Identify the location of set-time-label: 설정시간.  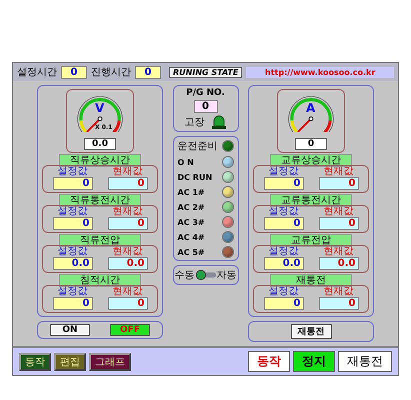
(37, 72).